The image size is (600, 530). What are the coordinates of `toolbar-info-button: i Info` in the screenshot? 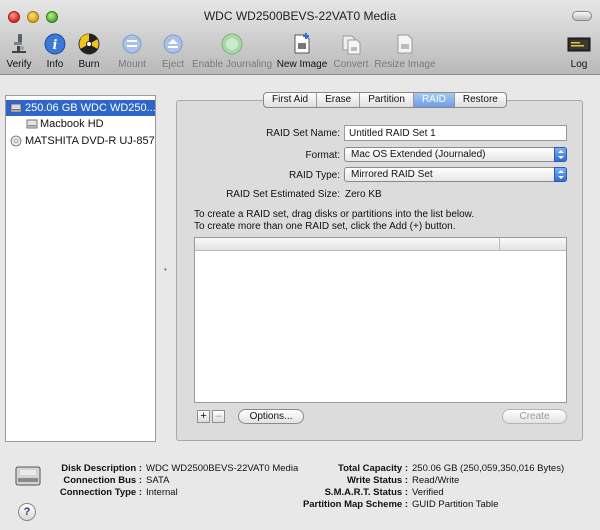 It's located at (55, 51).